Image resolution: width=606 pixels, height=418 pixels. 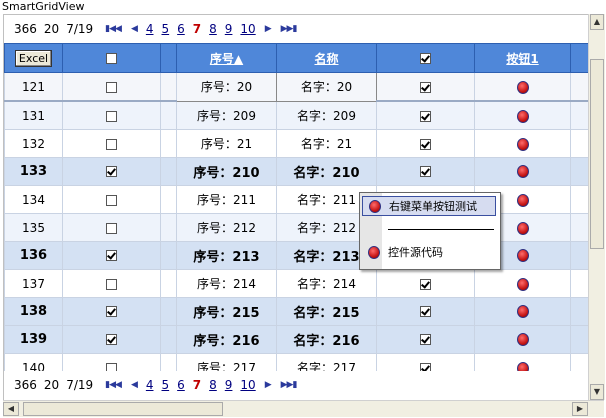 What do you see at coordinates (226, 283) in the screenshot?
I see `seq-cell: 序号：214` at bounding box center [226, 283].